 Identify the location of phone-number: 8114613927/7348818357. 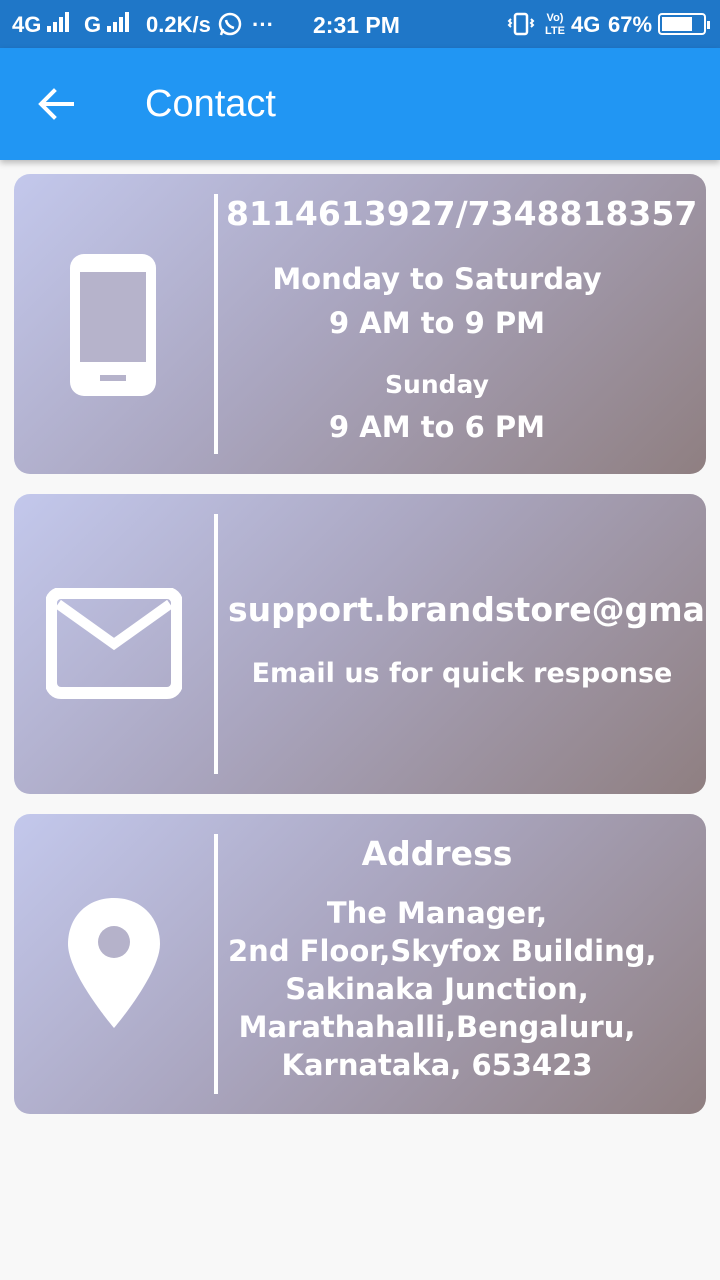
(461, 213).